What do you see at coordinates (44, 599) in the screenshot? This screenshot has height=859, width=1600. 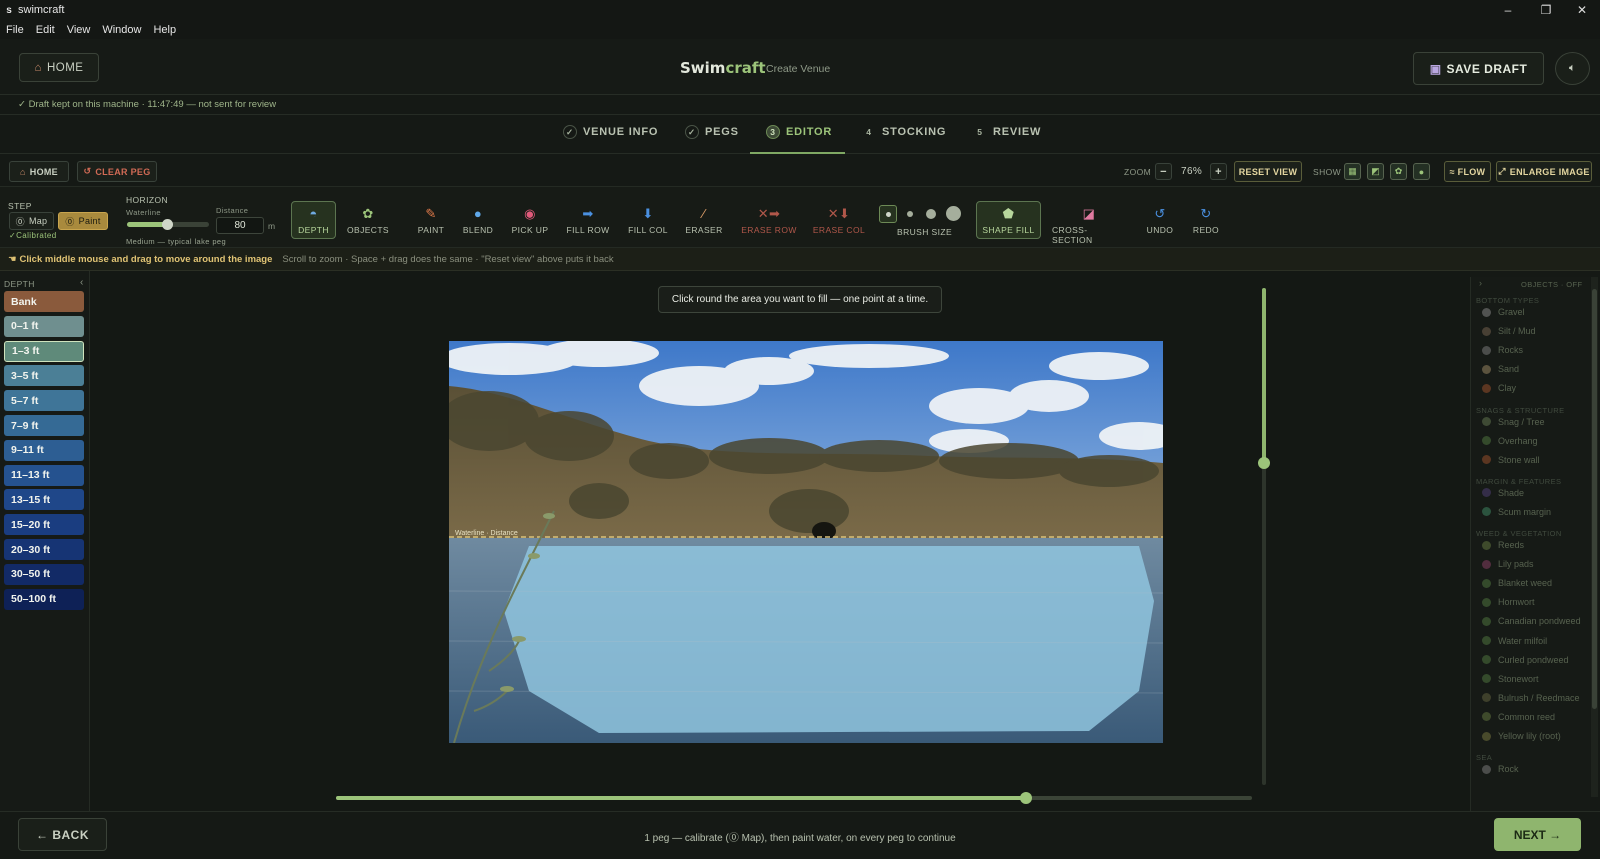 I see `depth-level-button: 50–100 ft` at bounding box center [44, 599].